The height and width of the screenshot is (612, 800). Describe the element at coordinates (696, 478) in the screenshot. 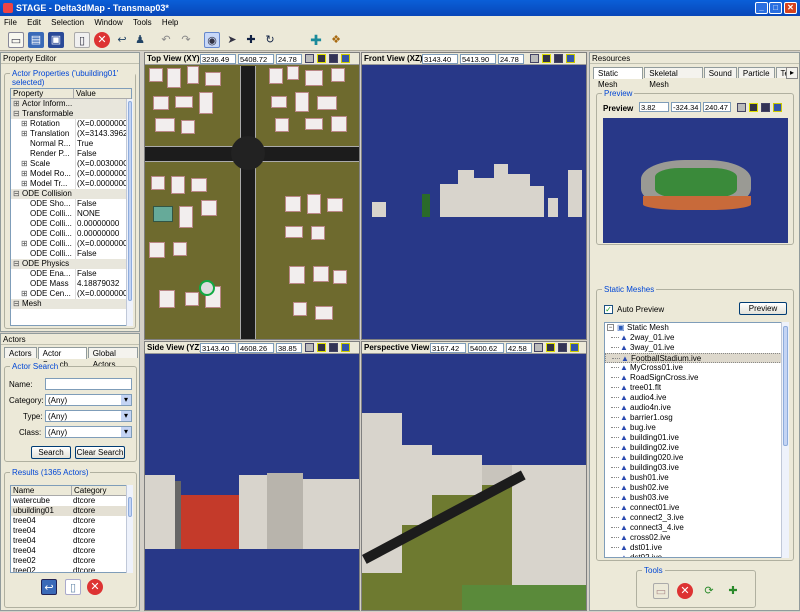

I see `mesh-file-item: ▲ bush01.ive` at that location.